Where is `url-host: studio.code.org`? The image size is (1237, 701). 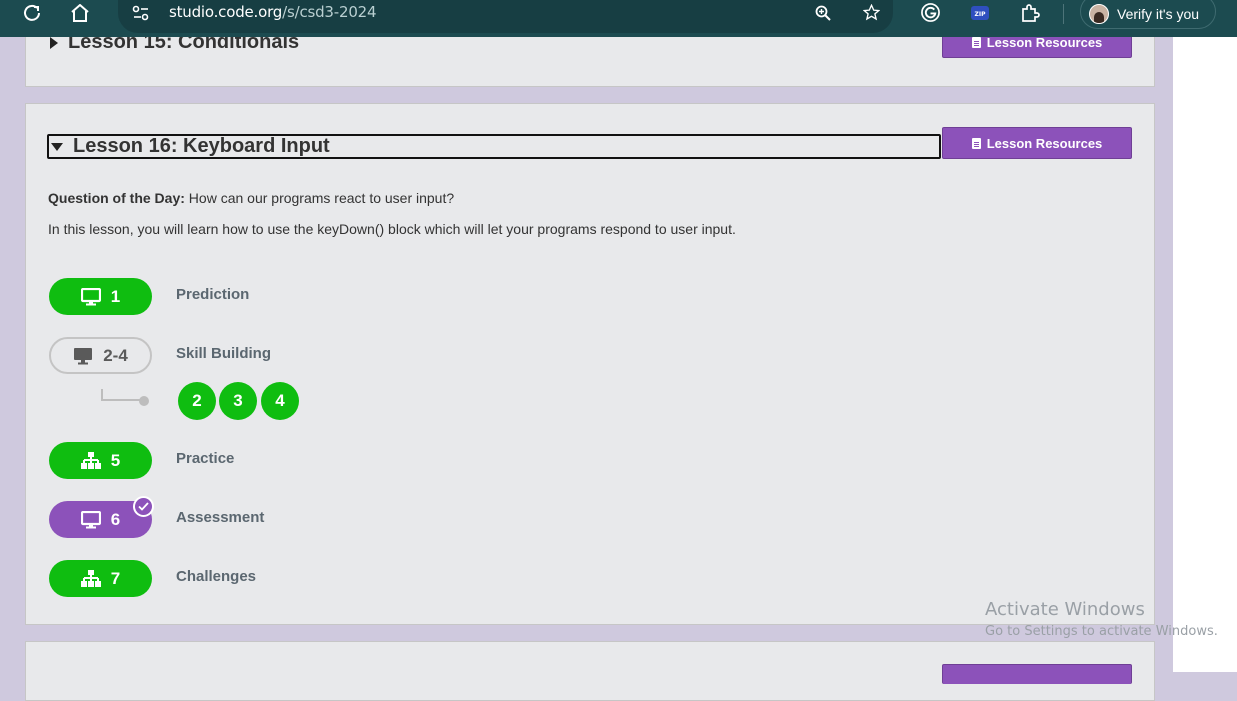 url-host: studio.code.org is located at coordinates (226, 12).